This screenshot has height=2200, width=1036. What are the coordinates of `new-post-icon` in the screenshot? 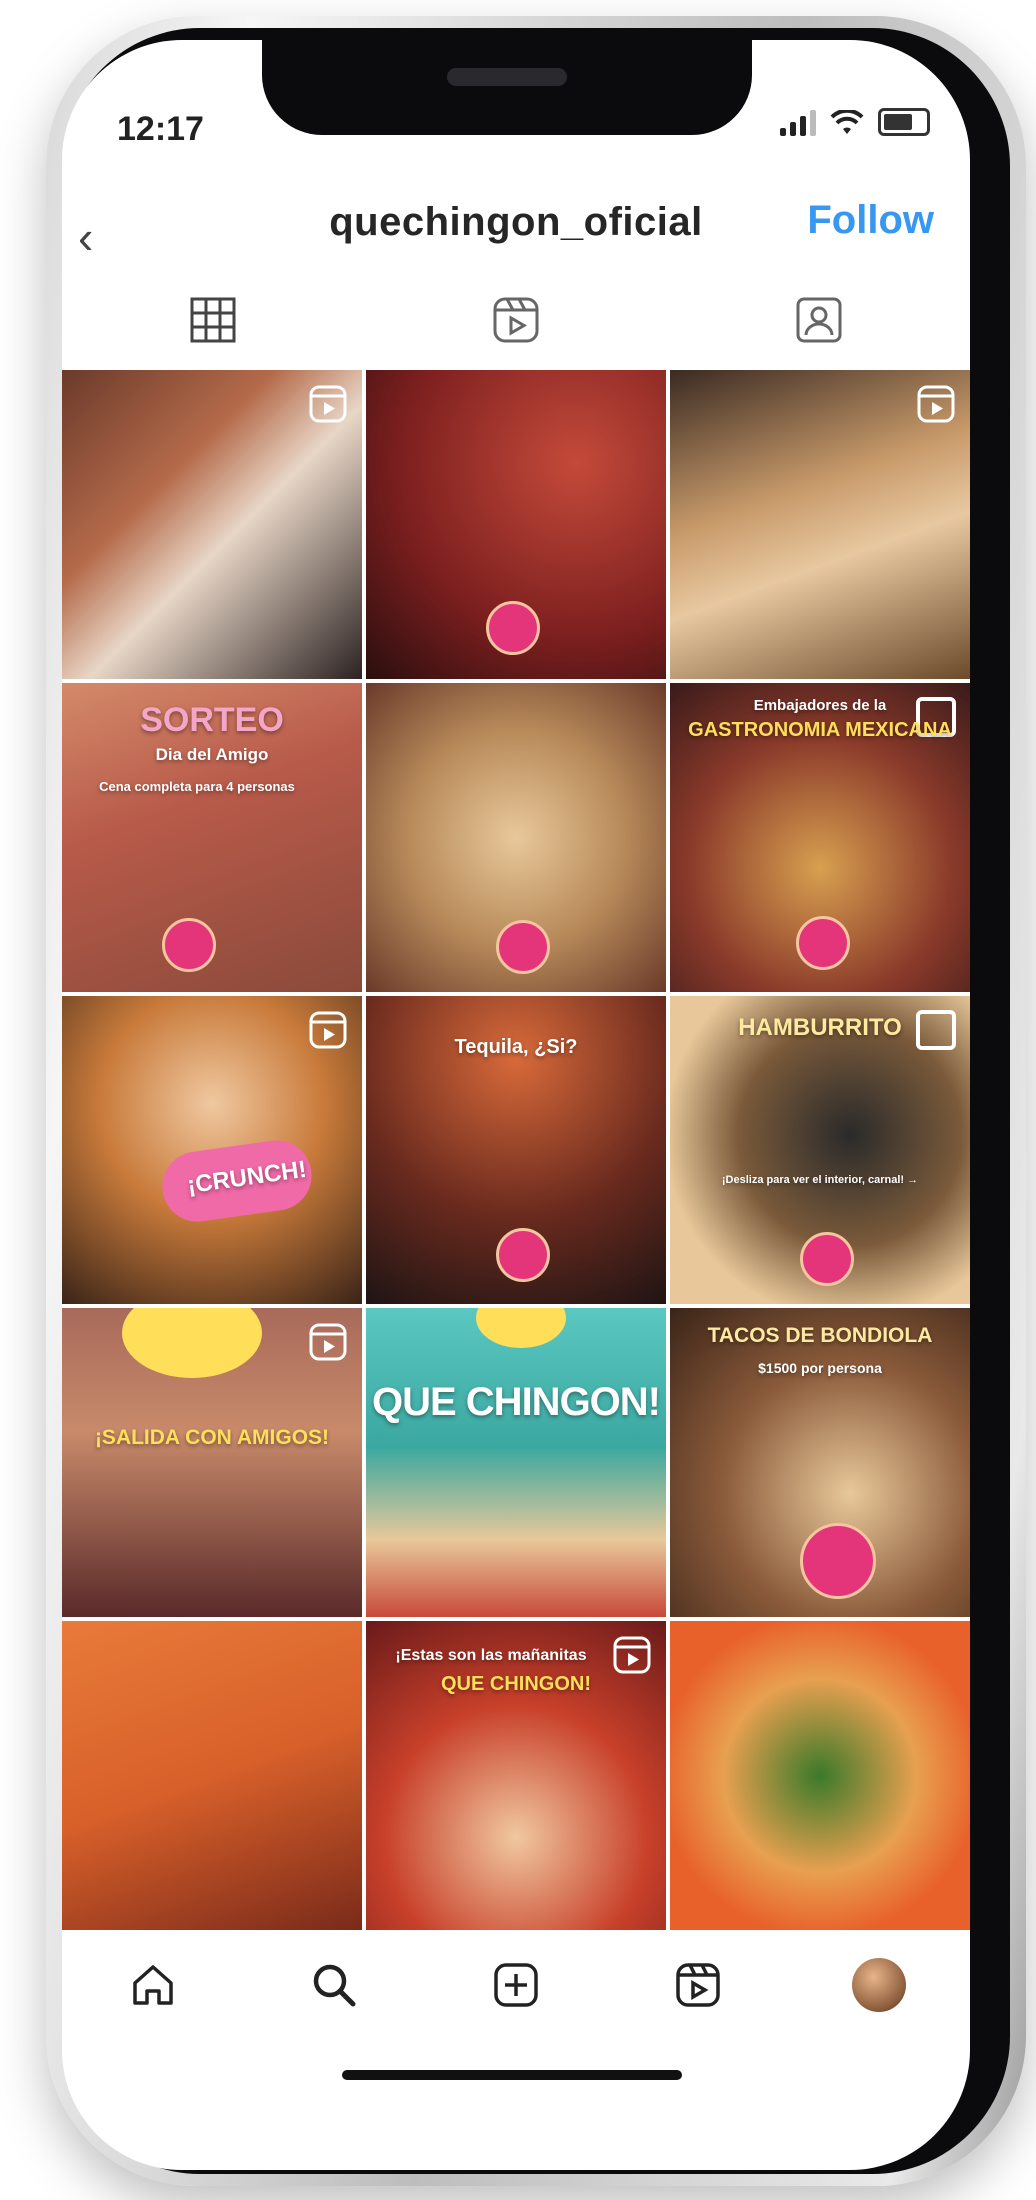 It's located at (516, 1985).